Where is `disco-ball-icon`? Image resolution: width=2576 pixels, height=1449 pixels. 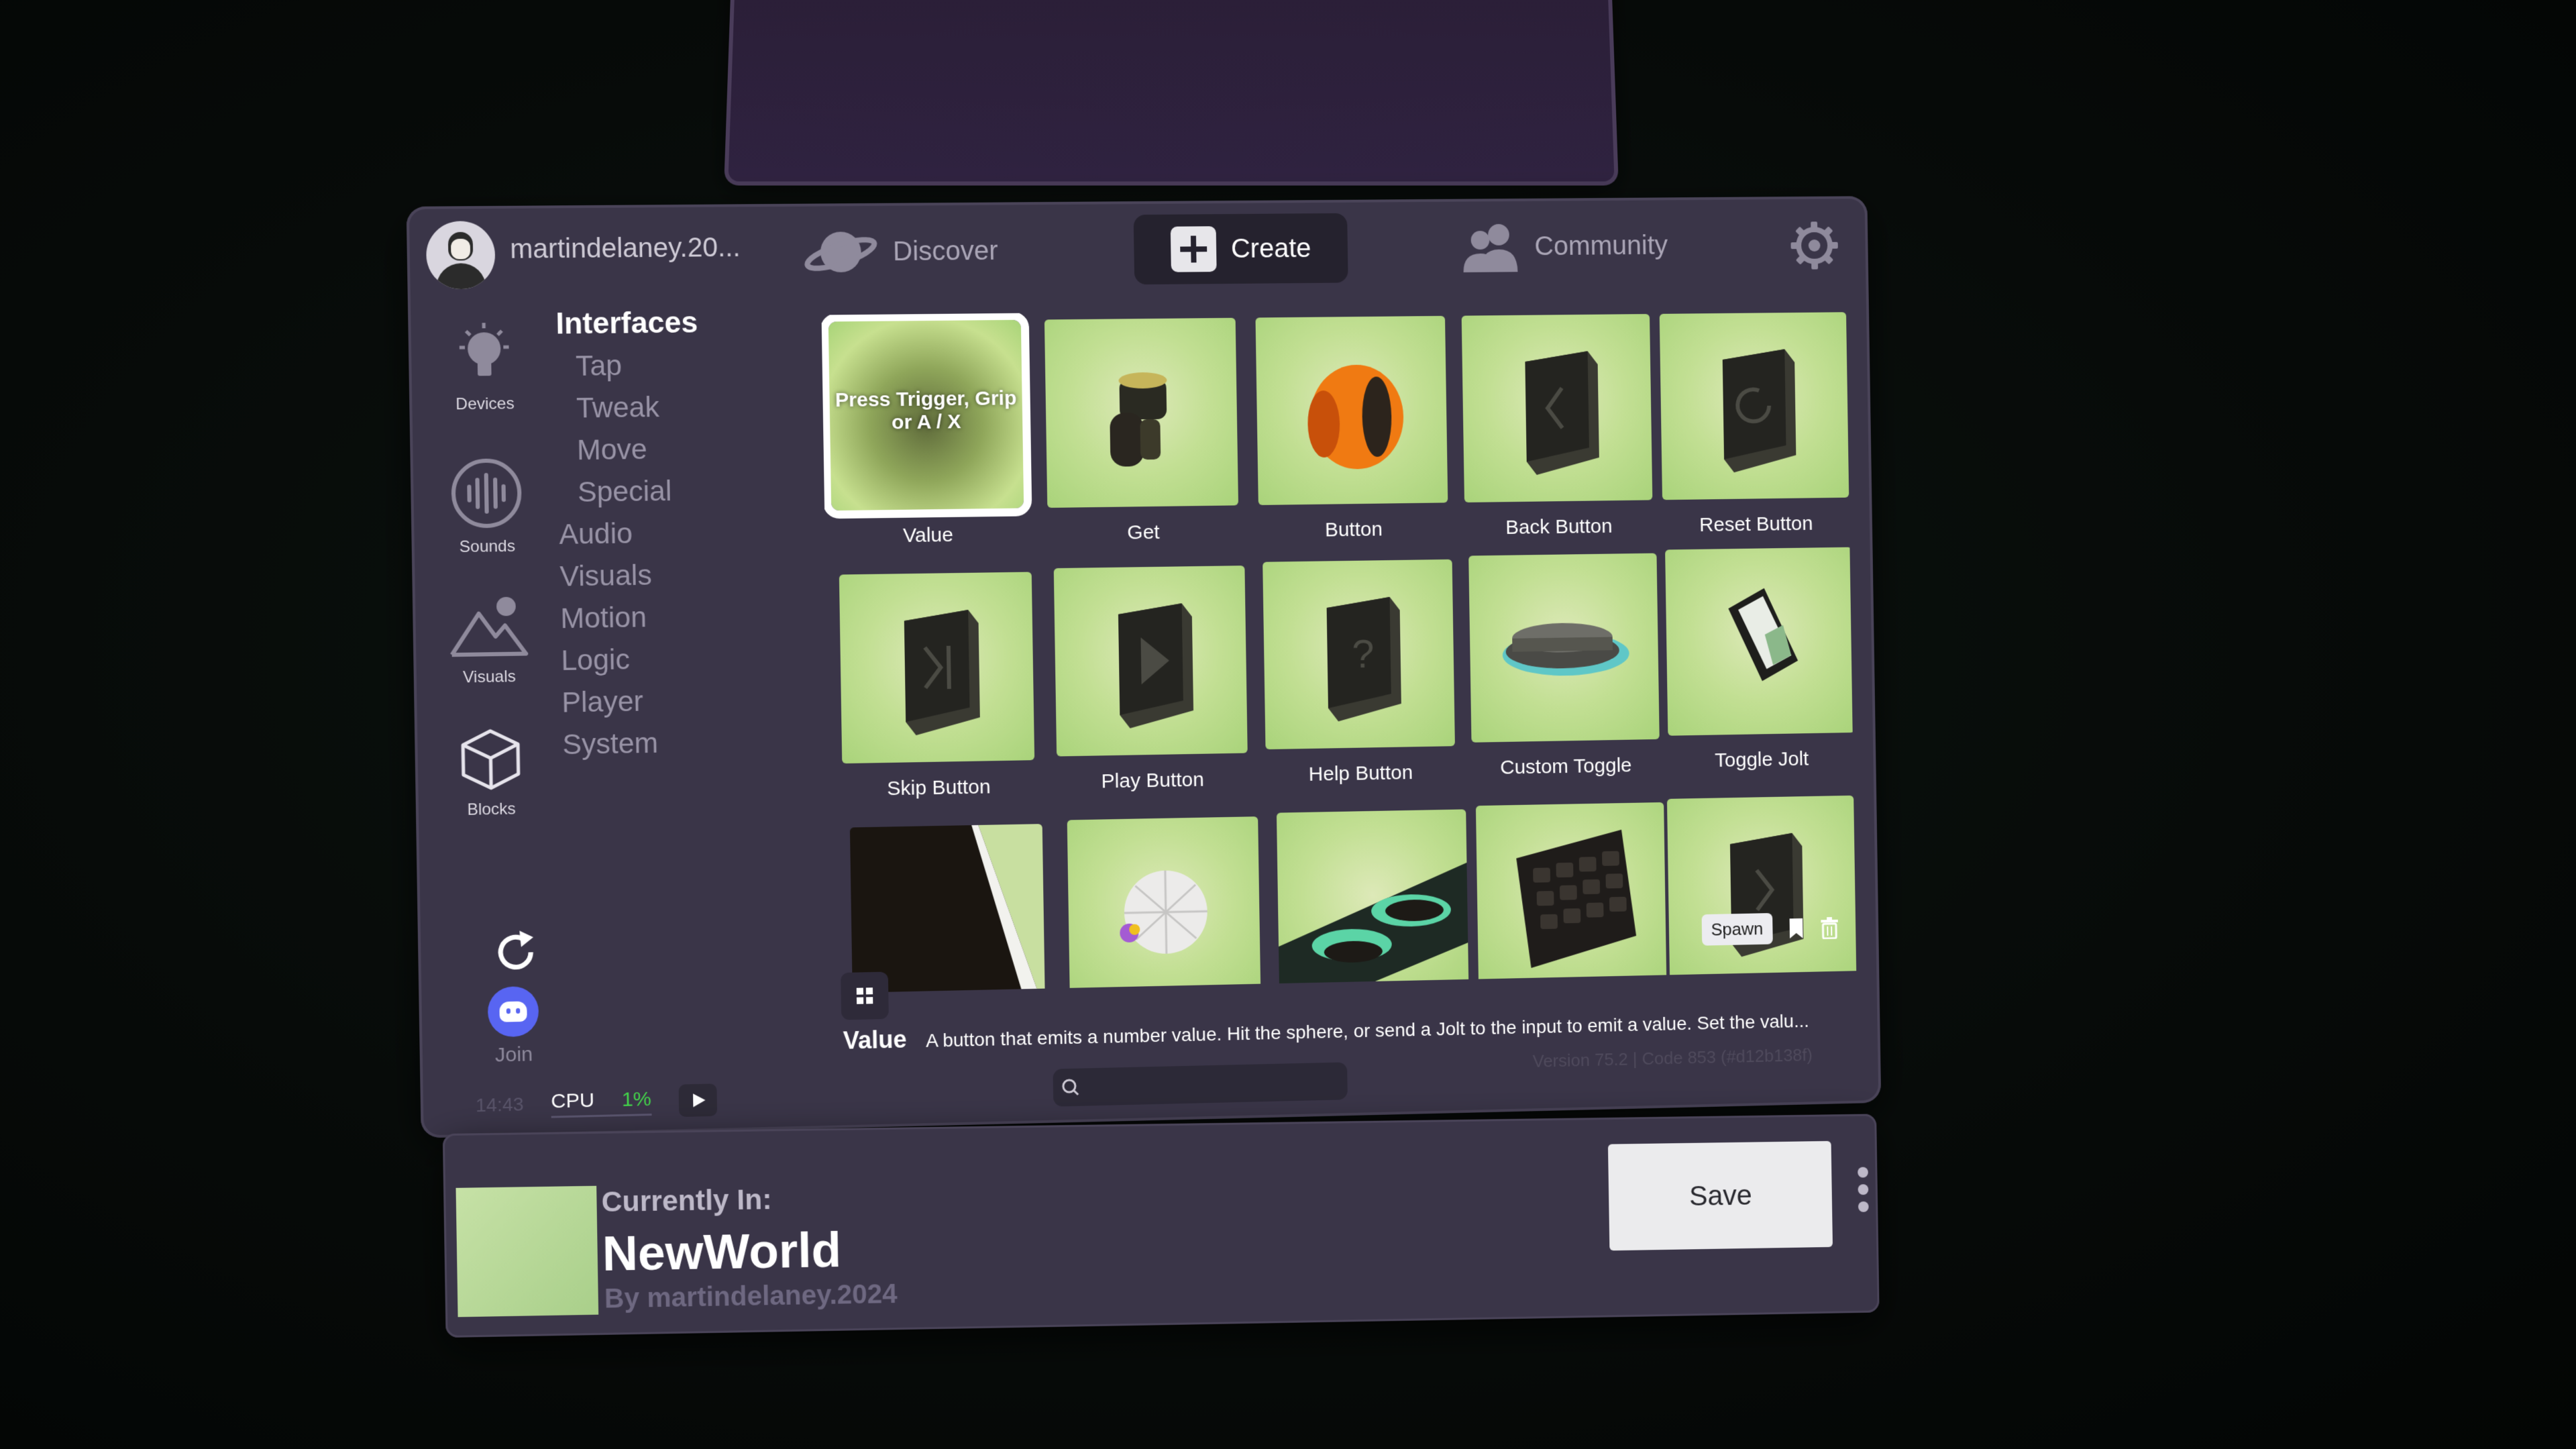 disco-ball-icon is located at coordinates (1164, 904).